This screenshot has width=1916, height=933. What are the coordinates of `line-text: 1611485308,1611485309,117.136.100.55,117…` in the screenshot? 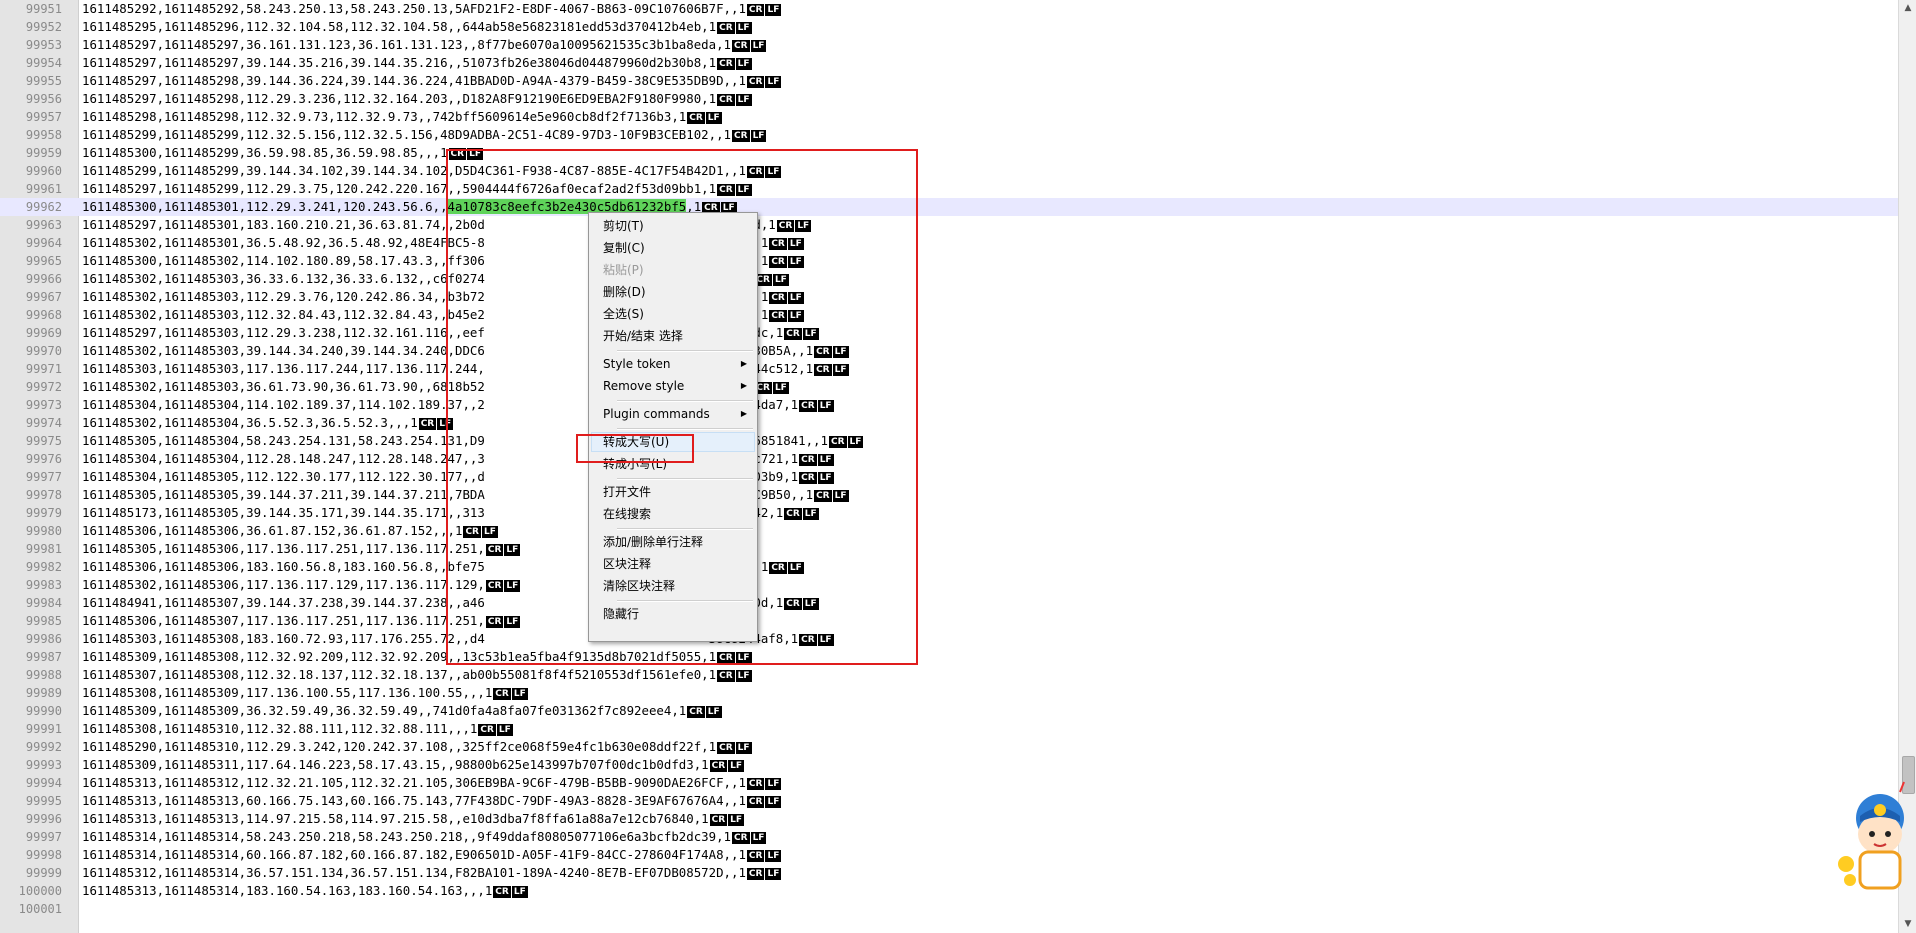 It's located at (305, 693).